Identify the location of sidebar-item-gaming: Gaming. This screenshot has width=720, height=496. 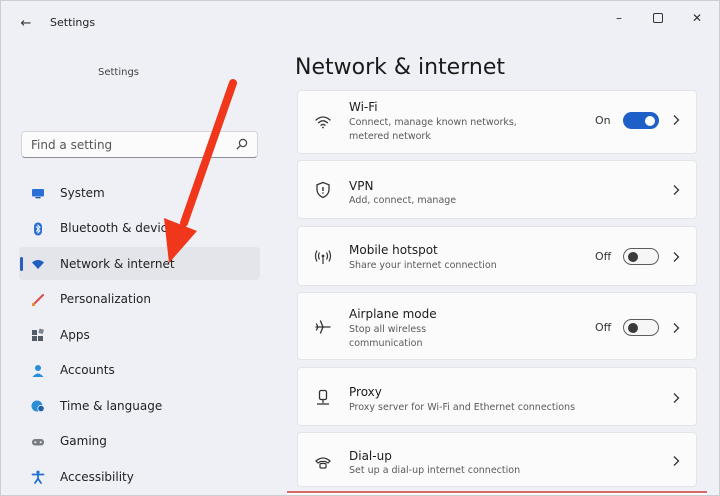
(139, 441).